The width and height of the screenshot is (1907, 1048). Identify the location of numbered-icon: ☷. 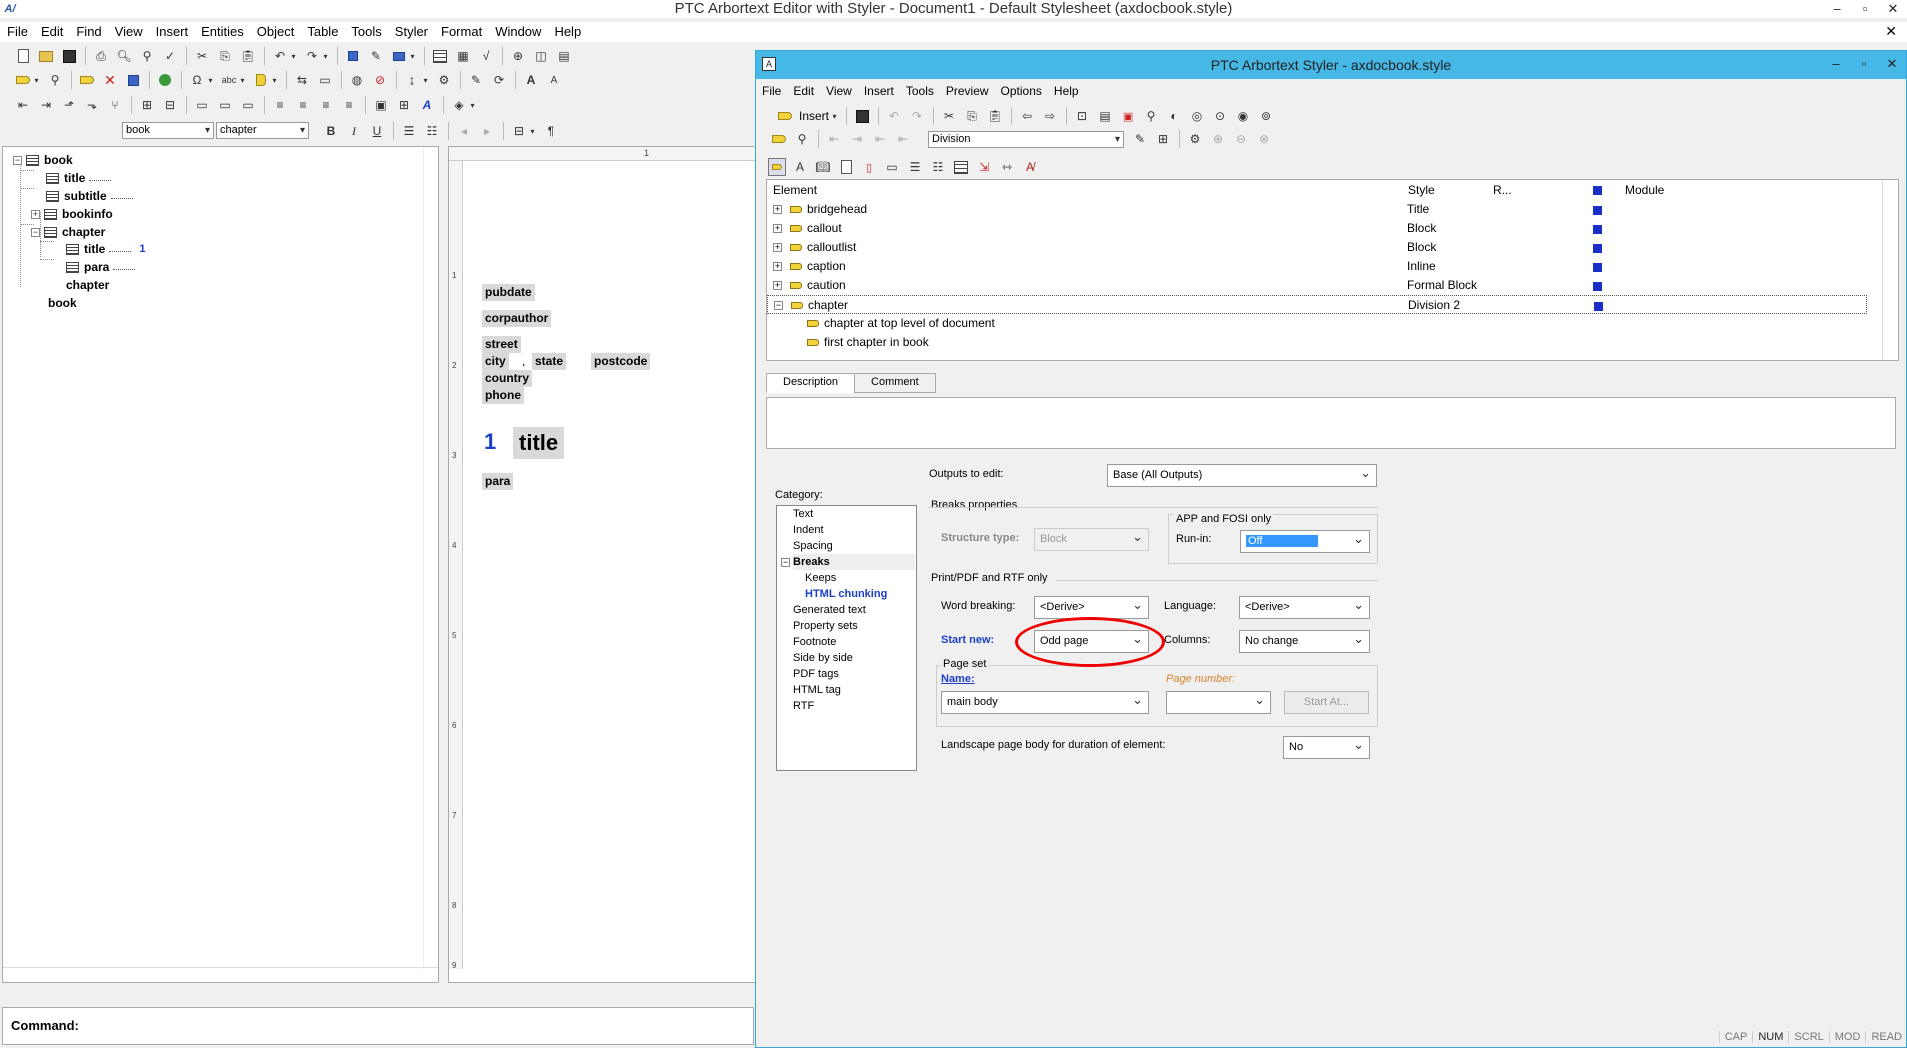
(938, 167).